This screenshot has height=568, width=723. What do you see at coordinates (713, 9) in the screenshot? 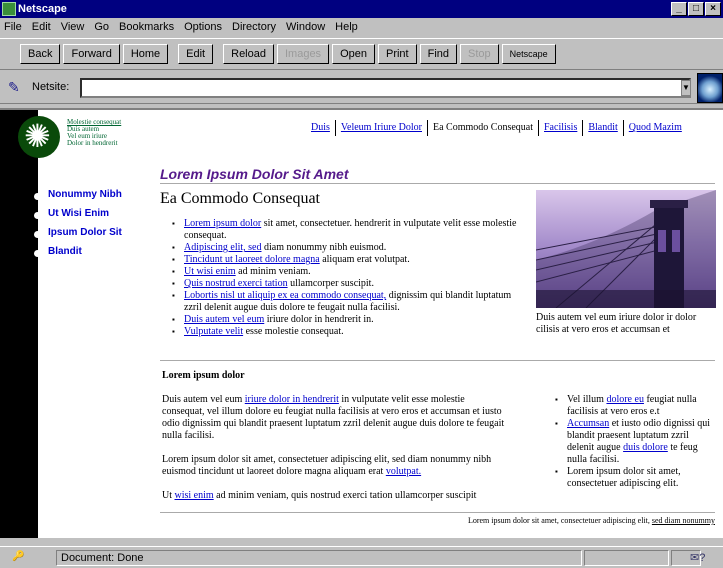
I see `close-icon: ×` at bounding box center [713, 9].